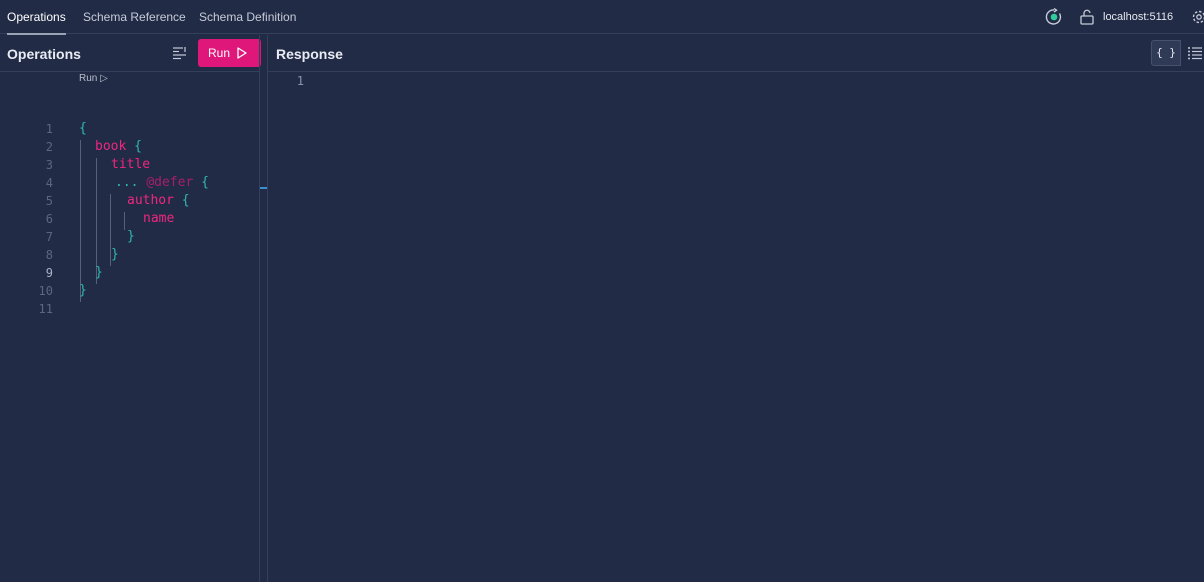 Image resolution: width=1204 pixels, height=582 pixels. Describe the element at coordinates (45, 291) in the screenshot. I see `line-number: 10` at that location.